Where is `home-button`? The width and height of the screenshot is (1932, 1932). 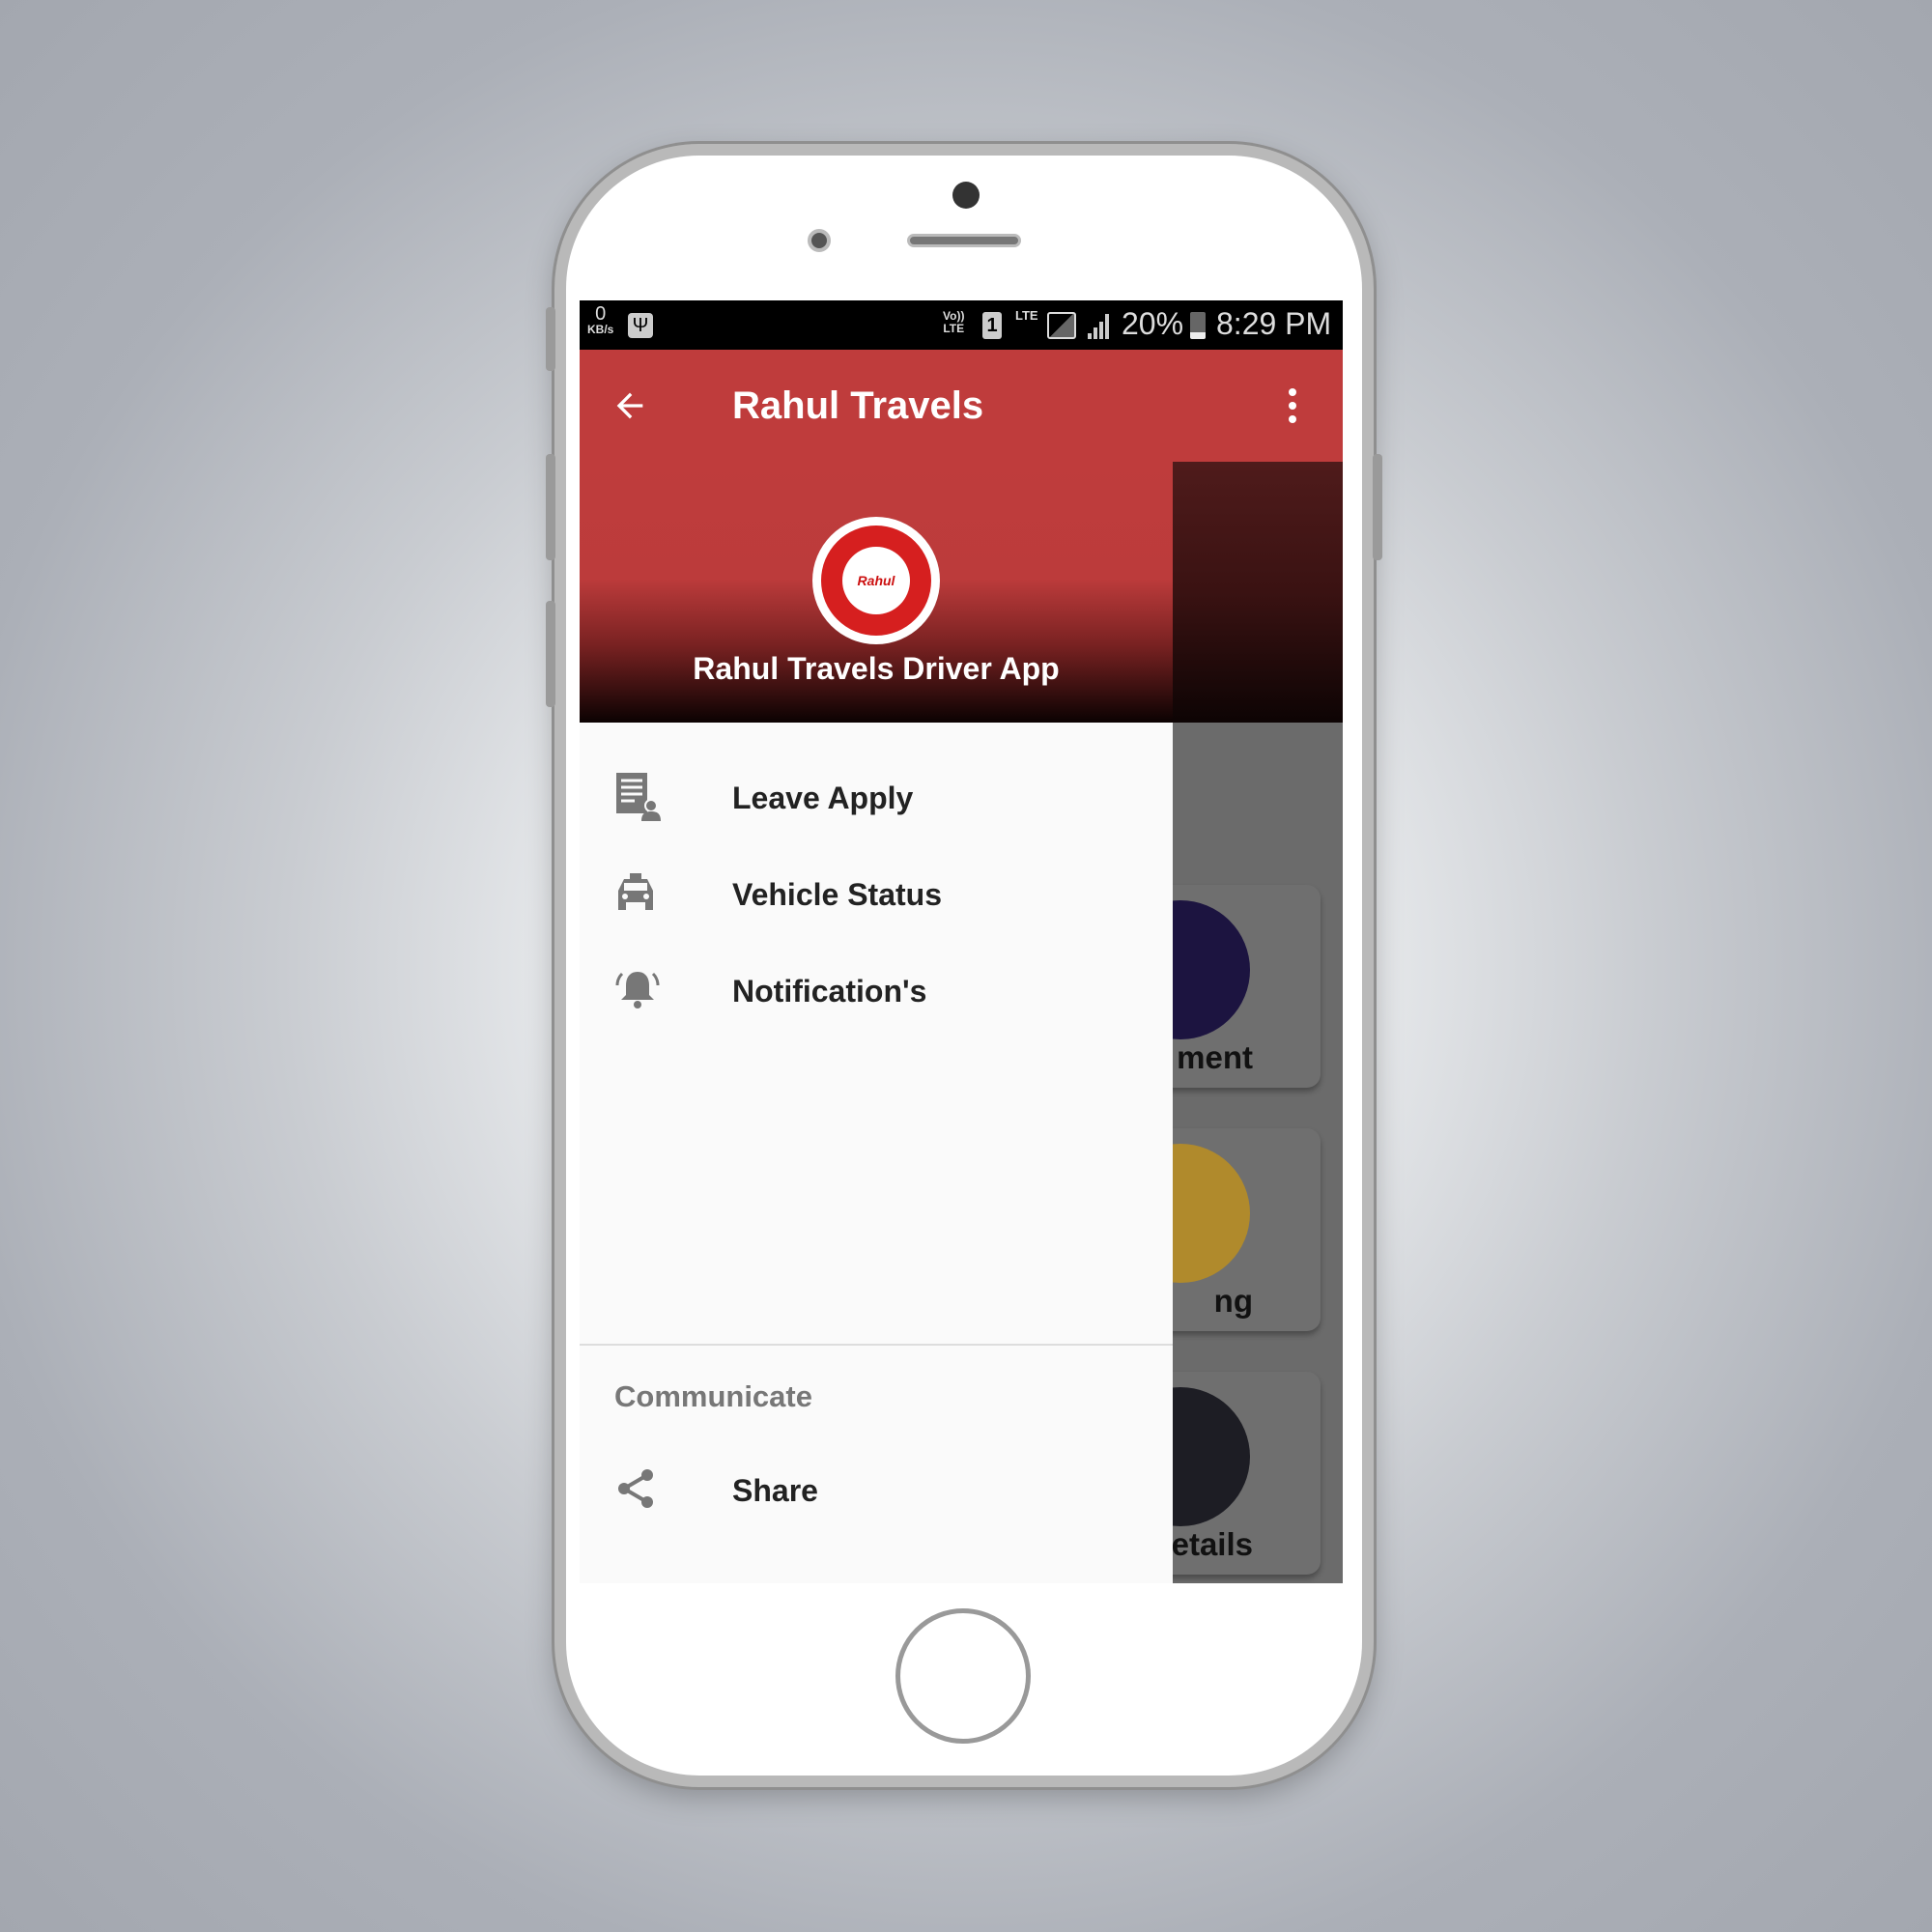
home-button is located at coordinates (963, 1676).